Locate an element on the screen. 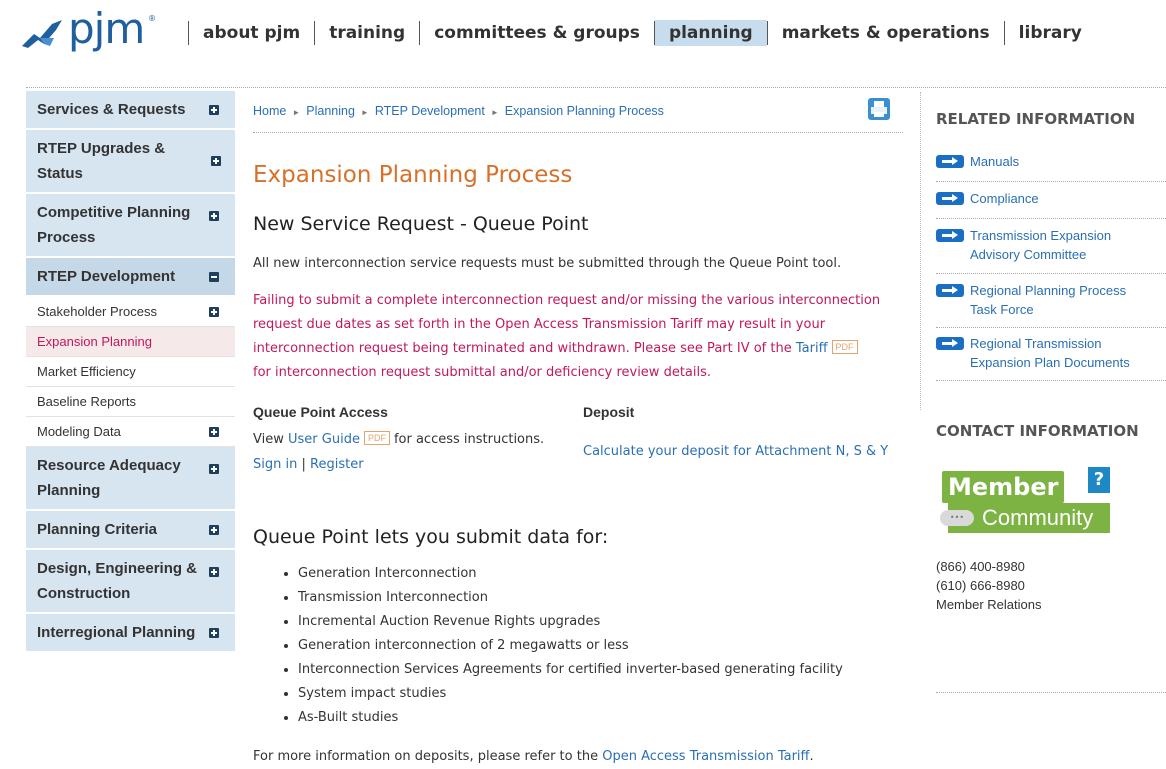  section-heading-new-service-request: New Service Request - Queue Point is located at coordinates (421, 224).